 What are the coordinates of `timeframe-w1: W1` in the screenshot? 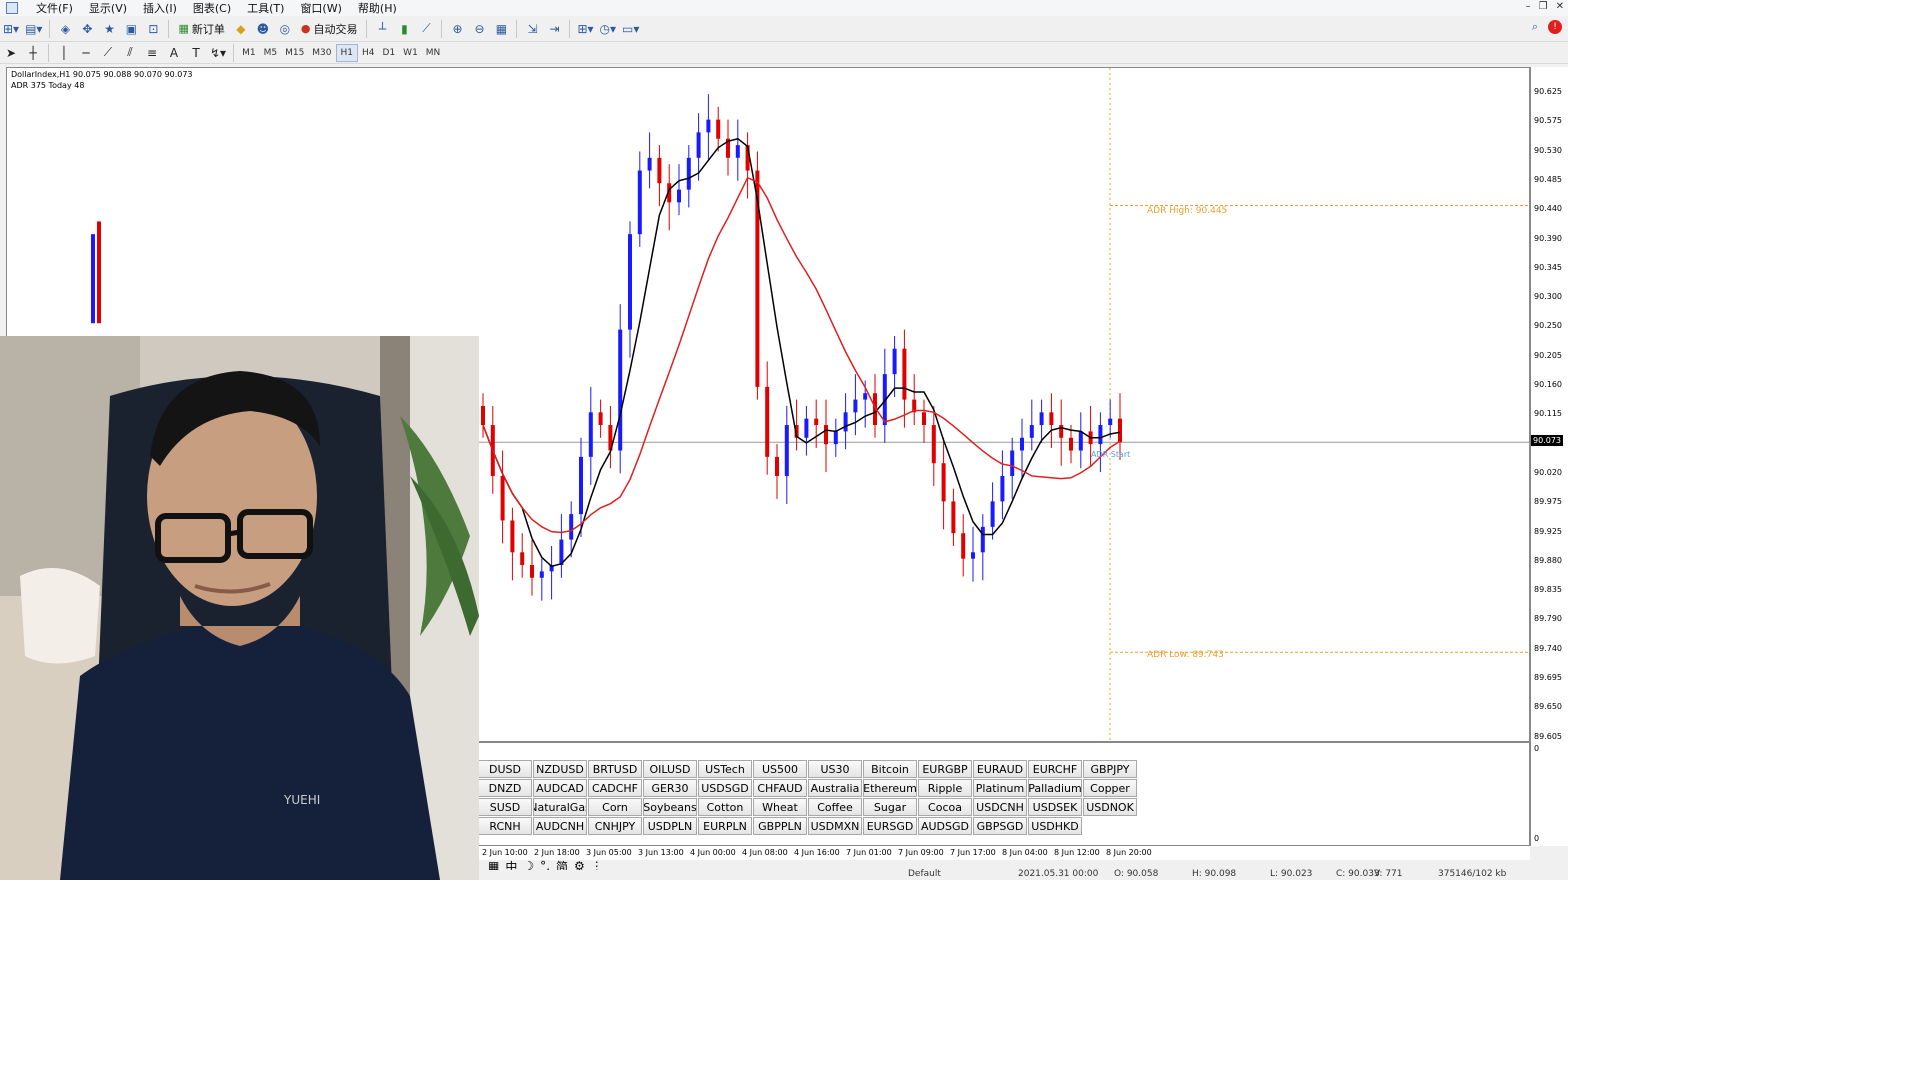 It's located at (410, 53).